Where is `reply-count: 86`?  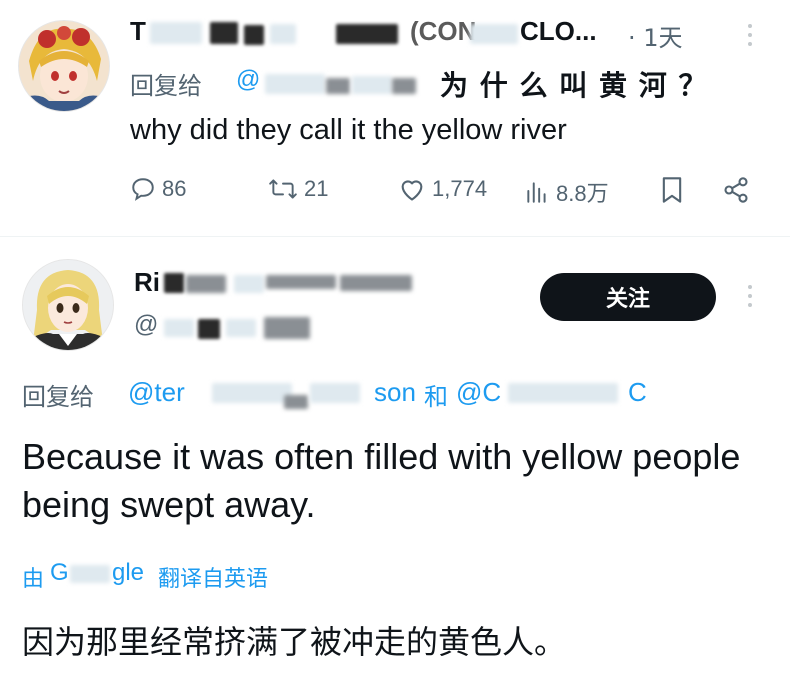 reply-count: 86 is located at coordinates (174, 188).